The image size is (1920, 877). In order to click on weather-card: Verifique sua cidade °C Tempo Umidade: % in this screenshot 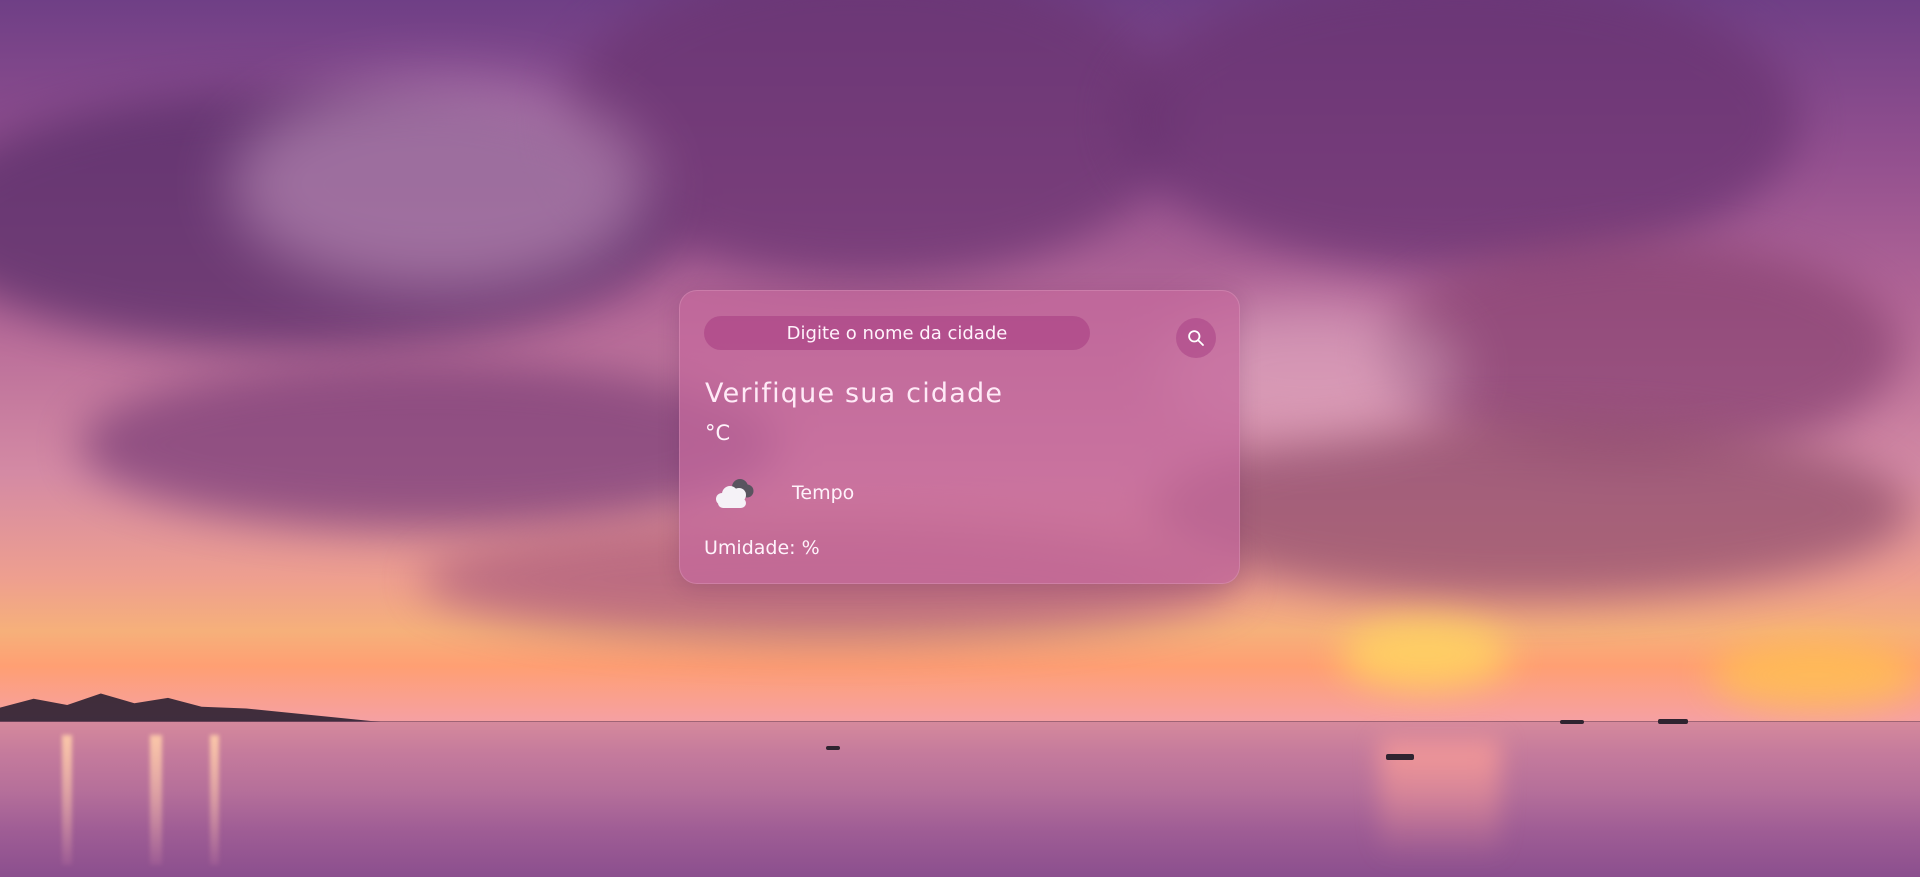, I will do `click(959, 437)`.